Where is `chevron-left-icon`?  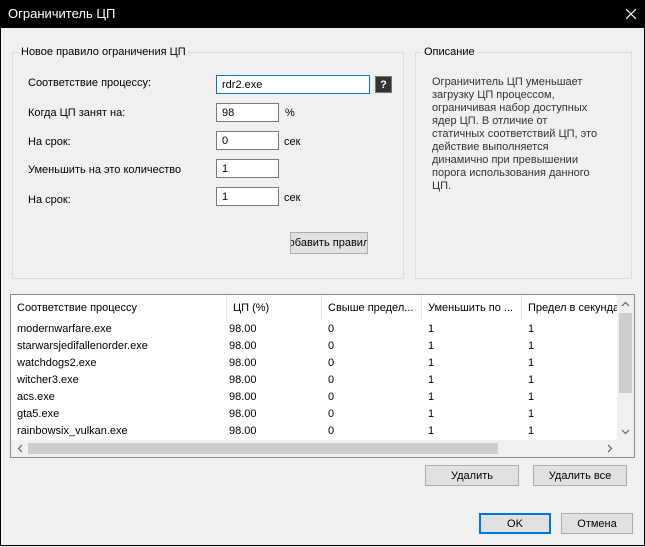 chevron-left-icon is located at coordinates (19, 448).